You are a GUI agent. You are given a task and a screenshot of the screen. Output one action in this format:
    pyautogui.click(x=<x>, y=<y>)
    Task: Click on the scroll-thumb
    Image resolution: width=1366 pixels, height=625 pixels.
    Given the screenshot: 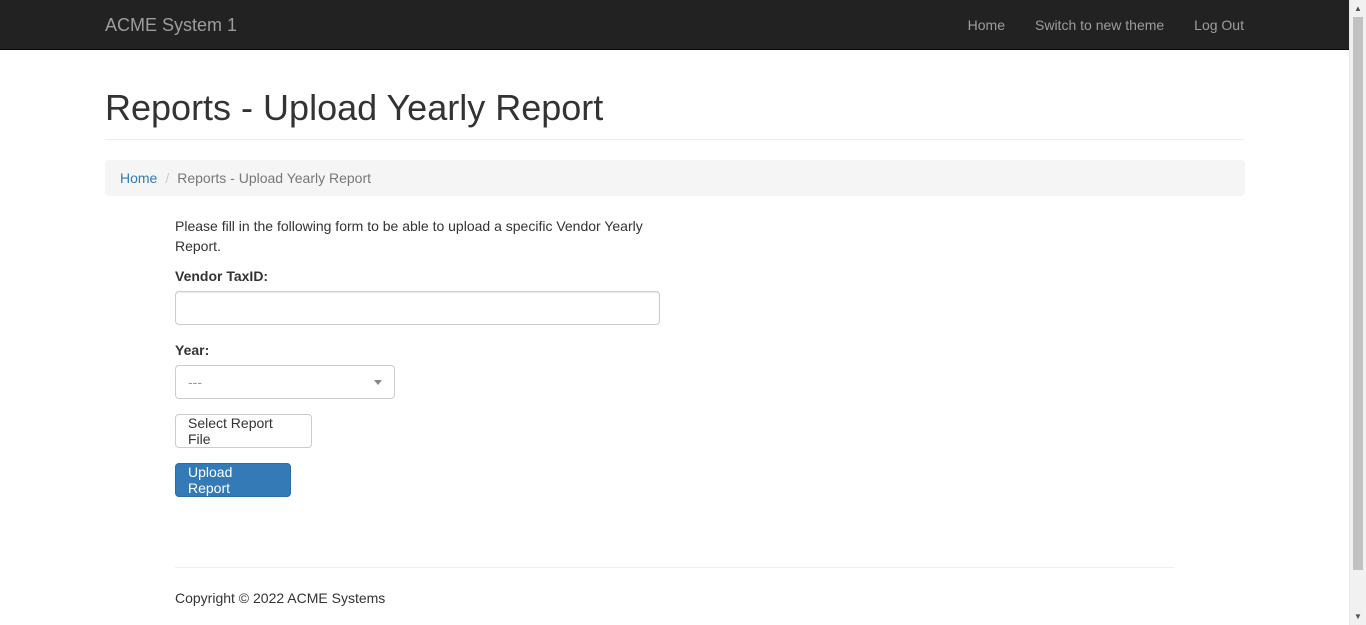 What is the action you would take?
    pyautogui.click(x=1358, y=293)
    